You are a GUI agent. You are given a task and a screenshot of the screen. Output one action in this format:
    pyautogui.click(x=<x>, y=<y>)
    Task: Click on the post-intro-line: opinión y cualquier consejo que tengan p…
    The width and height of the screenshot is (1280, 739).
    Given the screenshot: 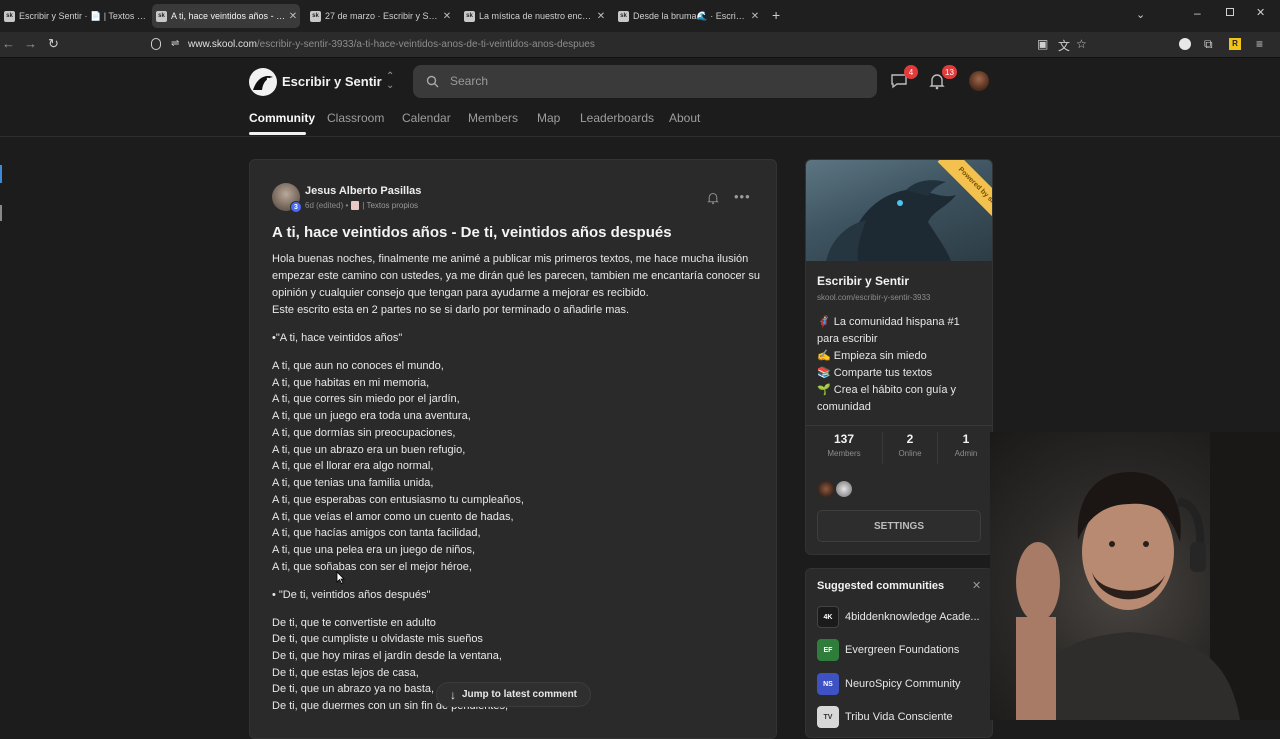 What is the action you would take?
    pyautogui.click(x=460, y=293)
    